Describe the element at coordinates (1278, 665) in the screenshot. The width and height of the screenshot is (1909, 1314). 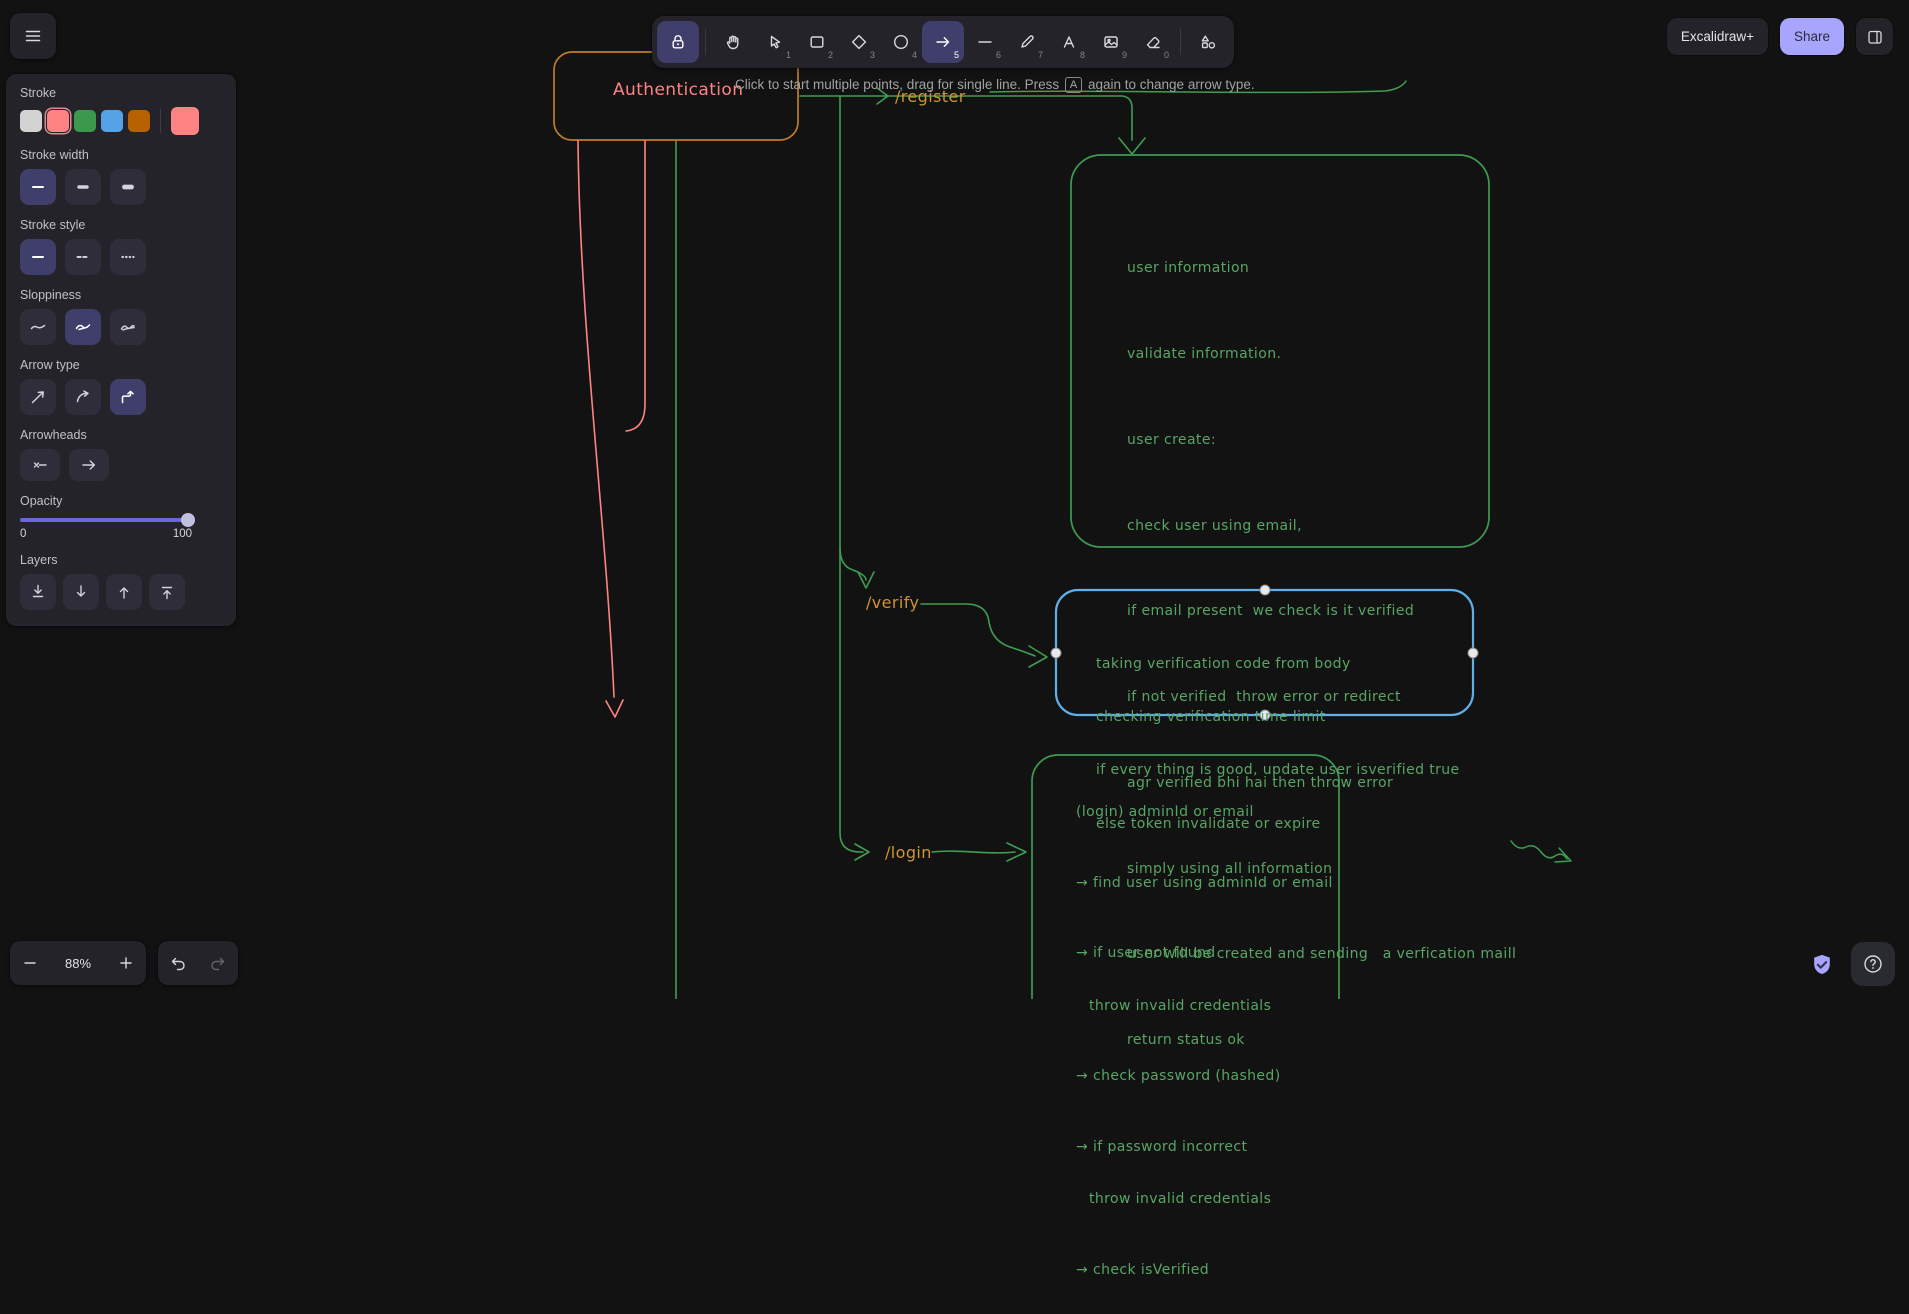
I see `verify-line: taking verification code from body` at that location.